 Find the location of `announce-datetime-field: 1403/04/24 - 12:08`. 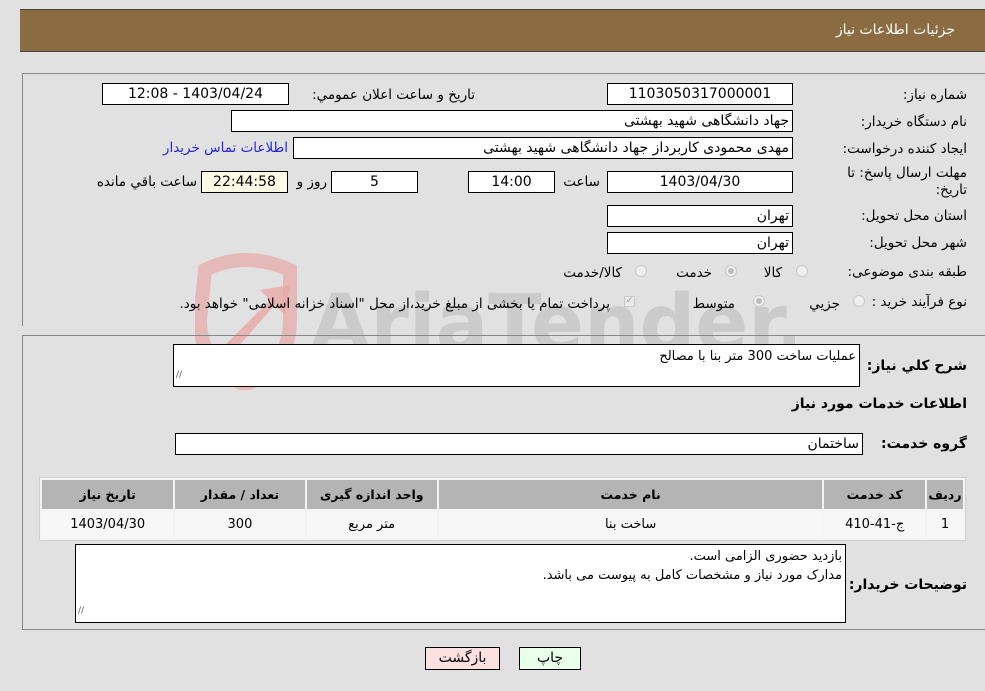

announce-datetime-field: 1403/04/24 - 12:08 is located at coordinates (195, 94).